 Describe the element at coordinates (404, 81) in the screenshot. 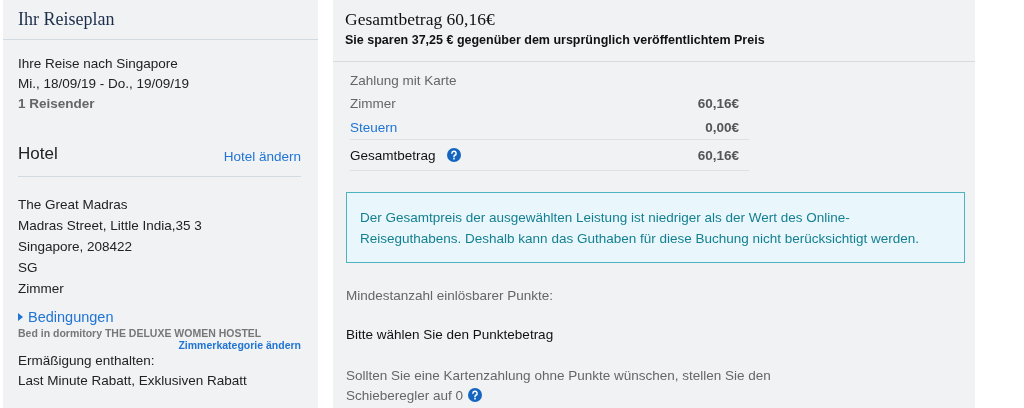

I see `payment-label: Zahlung mit Karte` at that location.